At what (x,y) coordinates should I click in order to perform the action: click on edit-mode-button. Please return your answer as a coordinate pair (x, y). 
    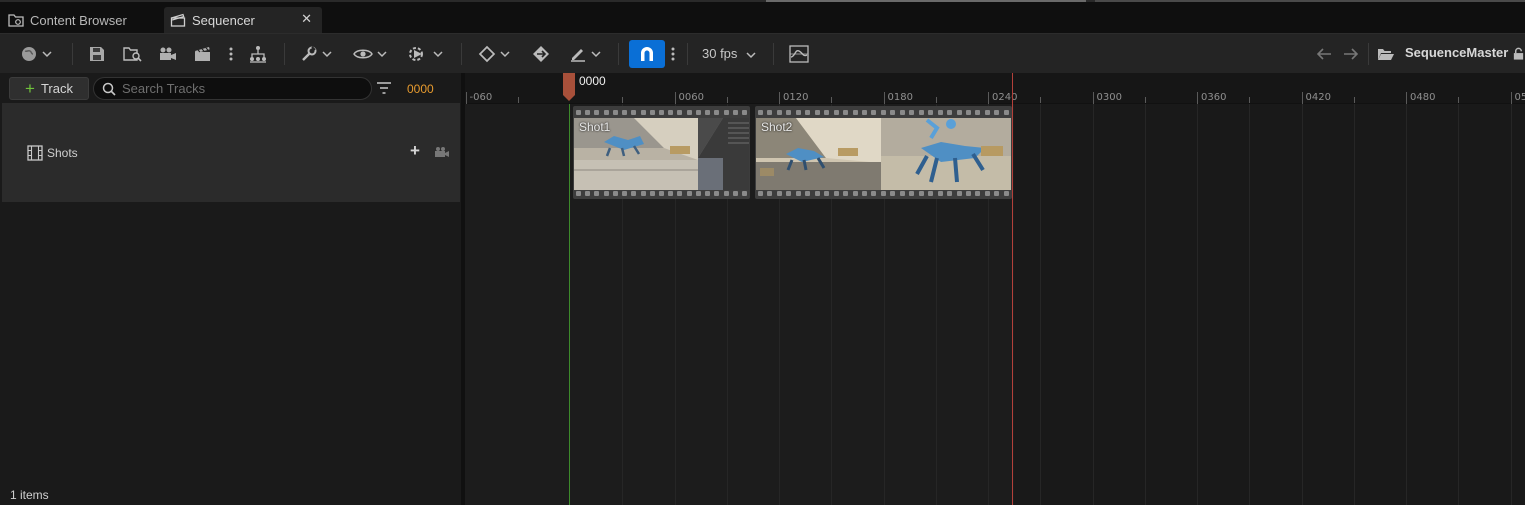
    Looking at the image, I should click on (585, 54).